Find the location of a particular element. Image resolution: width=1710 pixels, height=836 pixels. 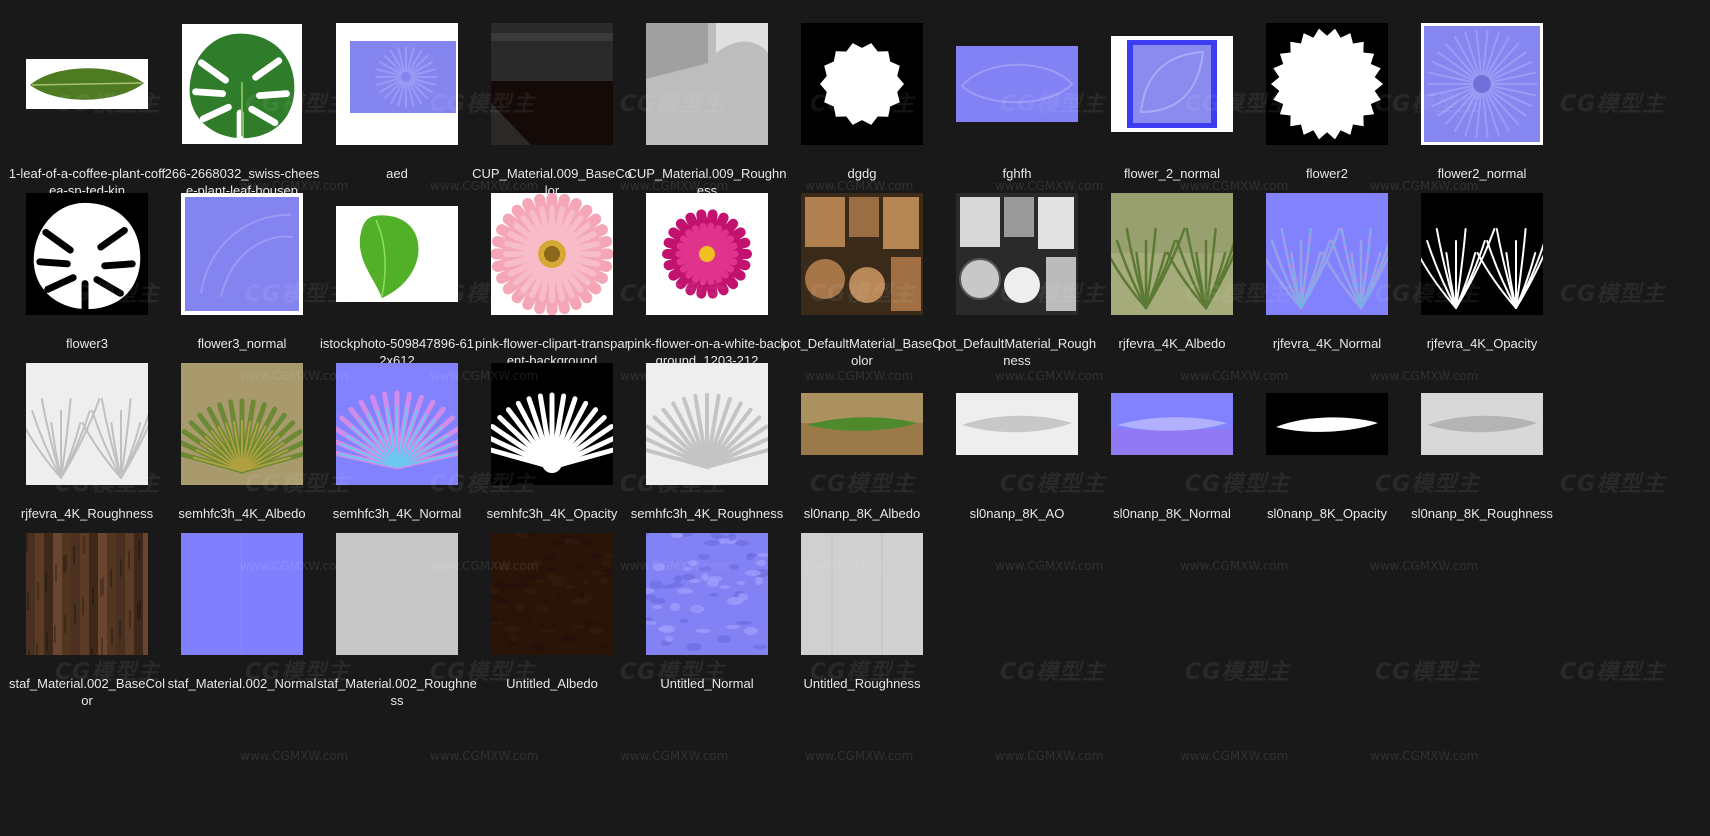

palm-roughness-thumbnail is located at coordinates (707, 424).